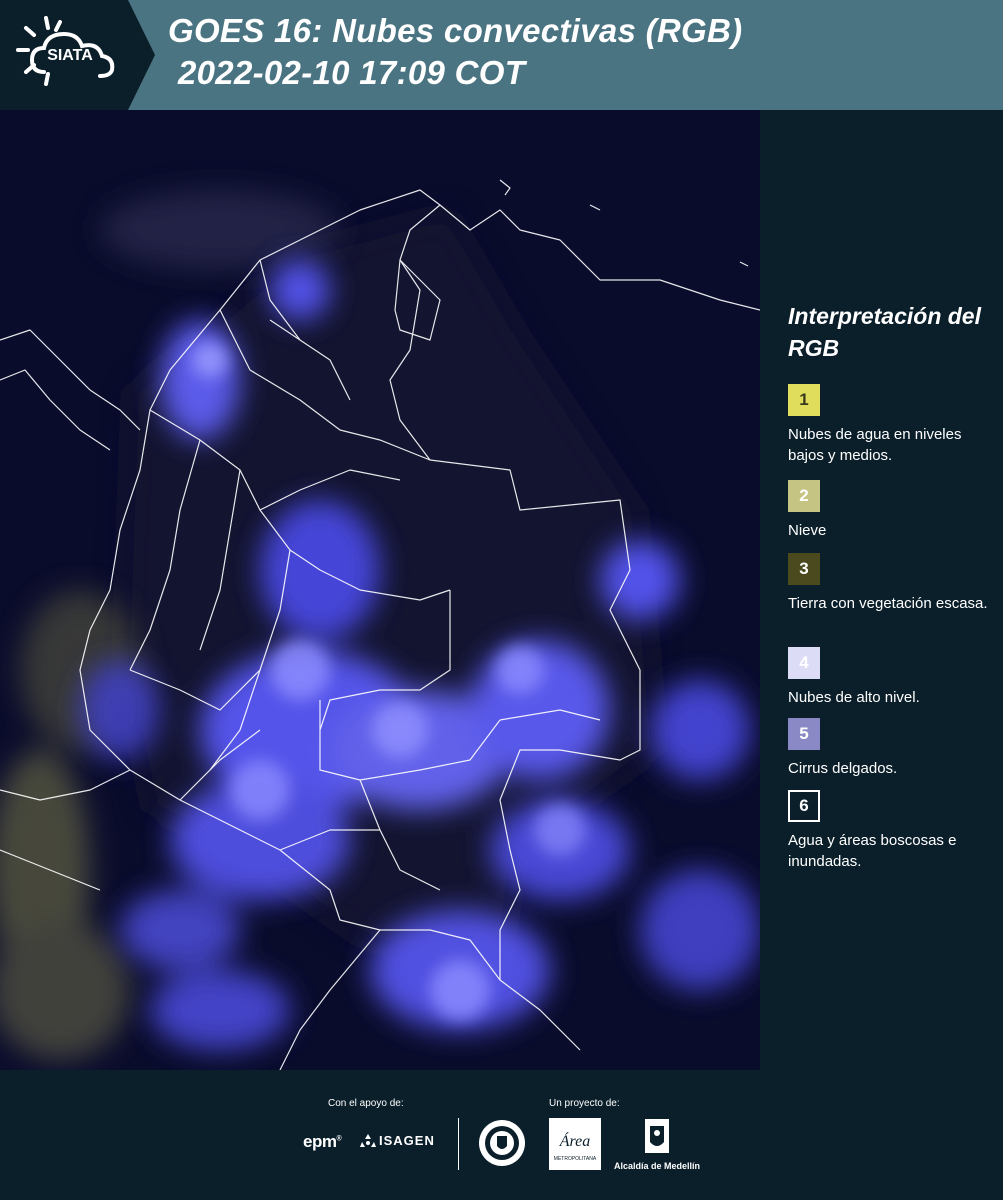  Describe the element at coordinates (657, 1166) in the screenshot. I see `alcaldia-text: Alcaldía de Medellín` at that location.